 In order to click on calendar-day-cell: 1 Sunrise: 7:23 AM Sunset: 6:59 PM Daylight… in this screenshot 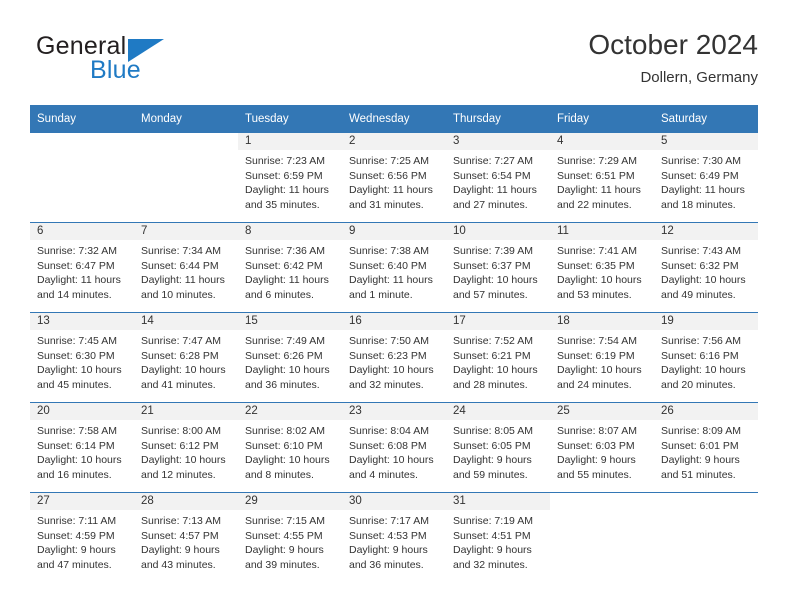, I will do `click(290, 177)`.